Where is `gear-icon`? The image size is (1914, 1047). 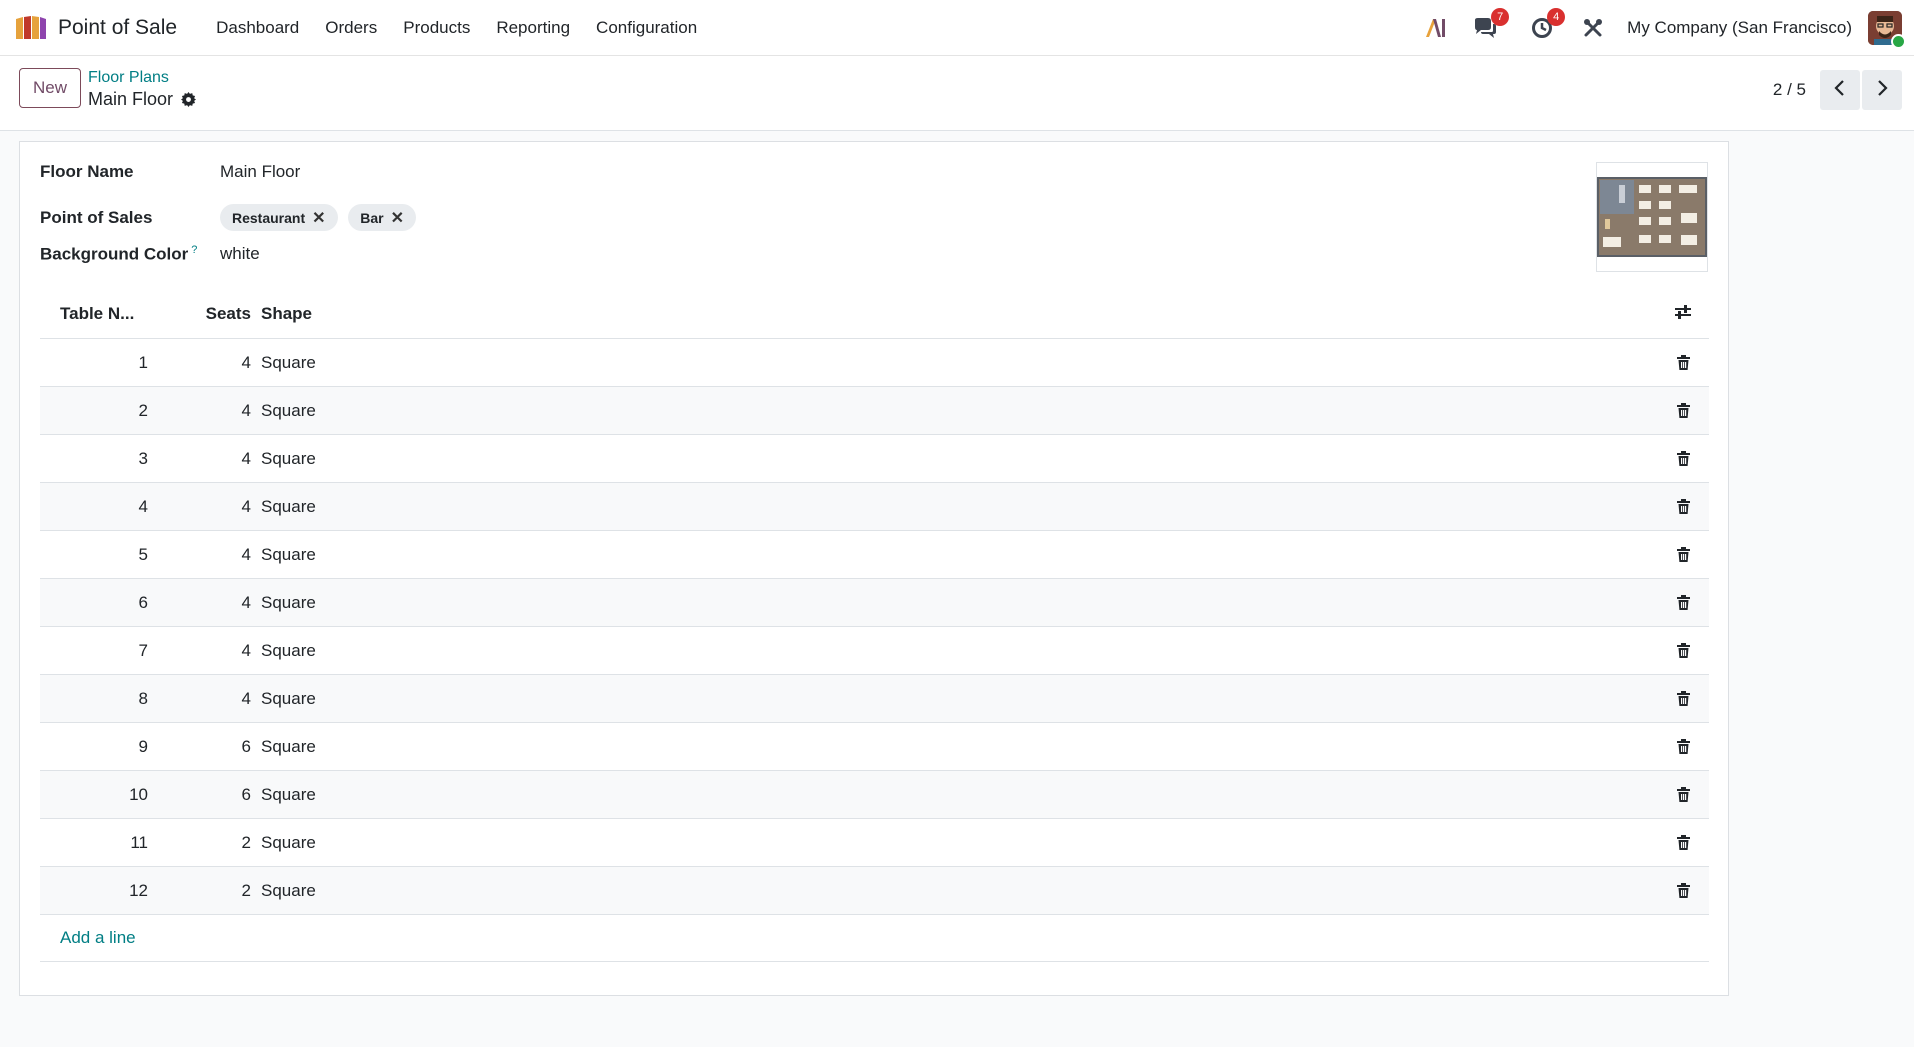 gear-icon is located at coordinates (189, 99).